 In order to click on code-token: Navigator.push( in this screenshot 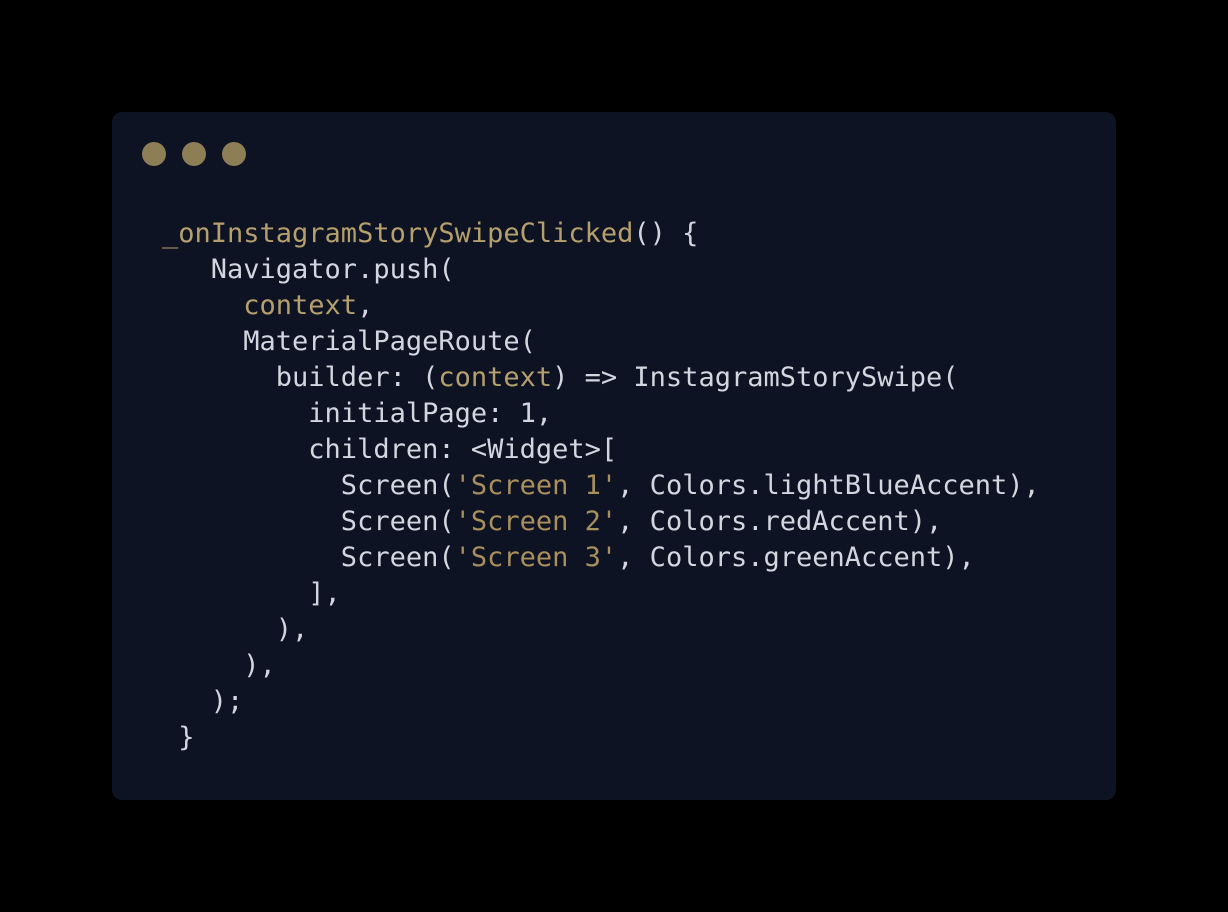, I will do `click(308, 269)`.